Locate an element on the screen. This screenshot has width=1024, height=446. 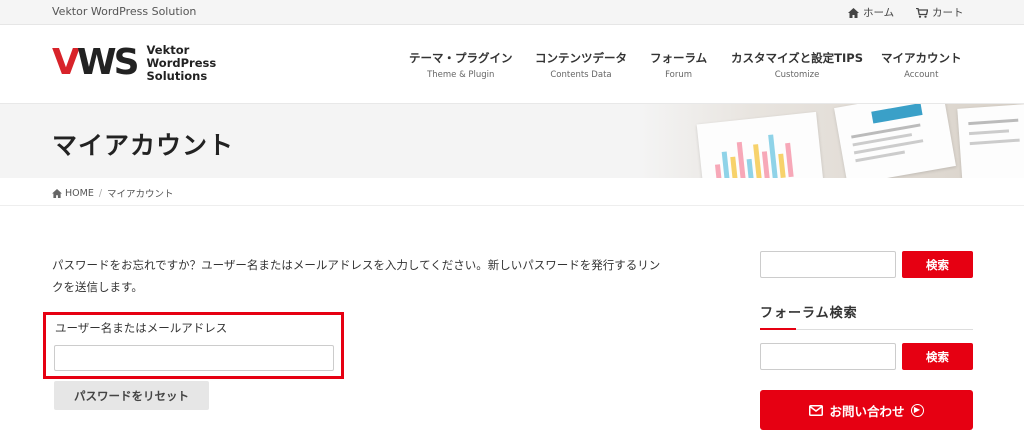
nav-label-ja: フォーラム is located at coordinates (679, 58).